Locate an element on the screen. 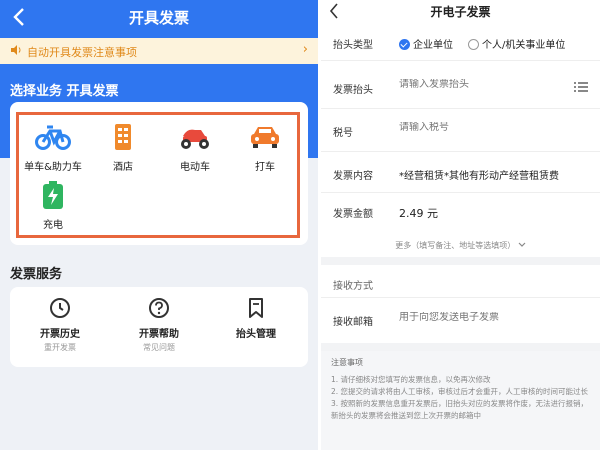 The width and height of the screenshot is (600, 450). service-invoice-history: 开票历史 重开发票 is located at coordinates (60, 325).